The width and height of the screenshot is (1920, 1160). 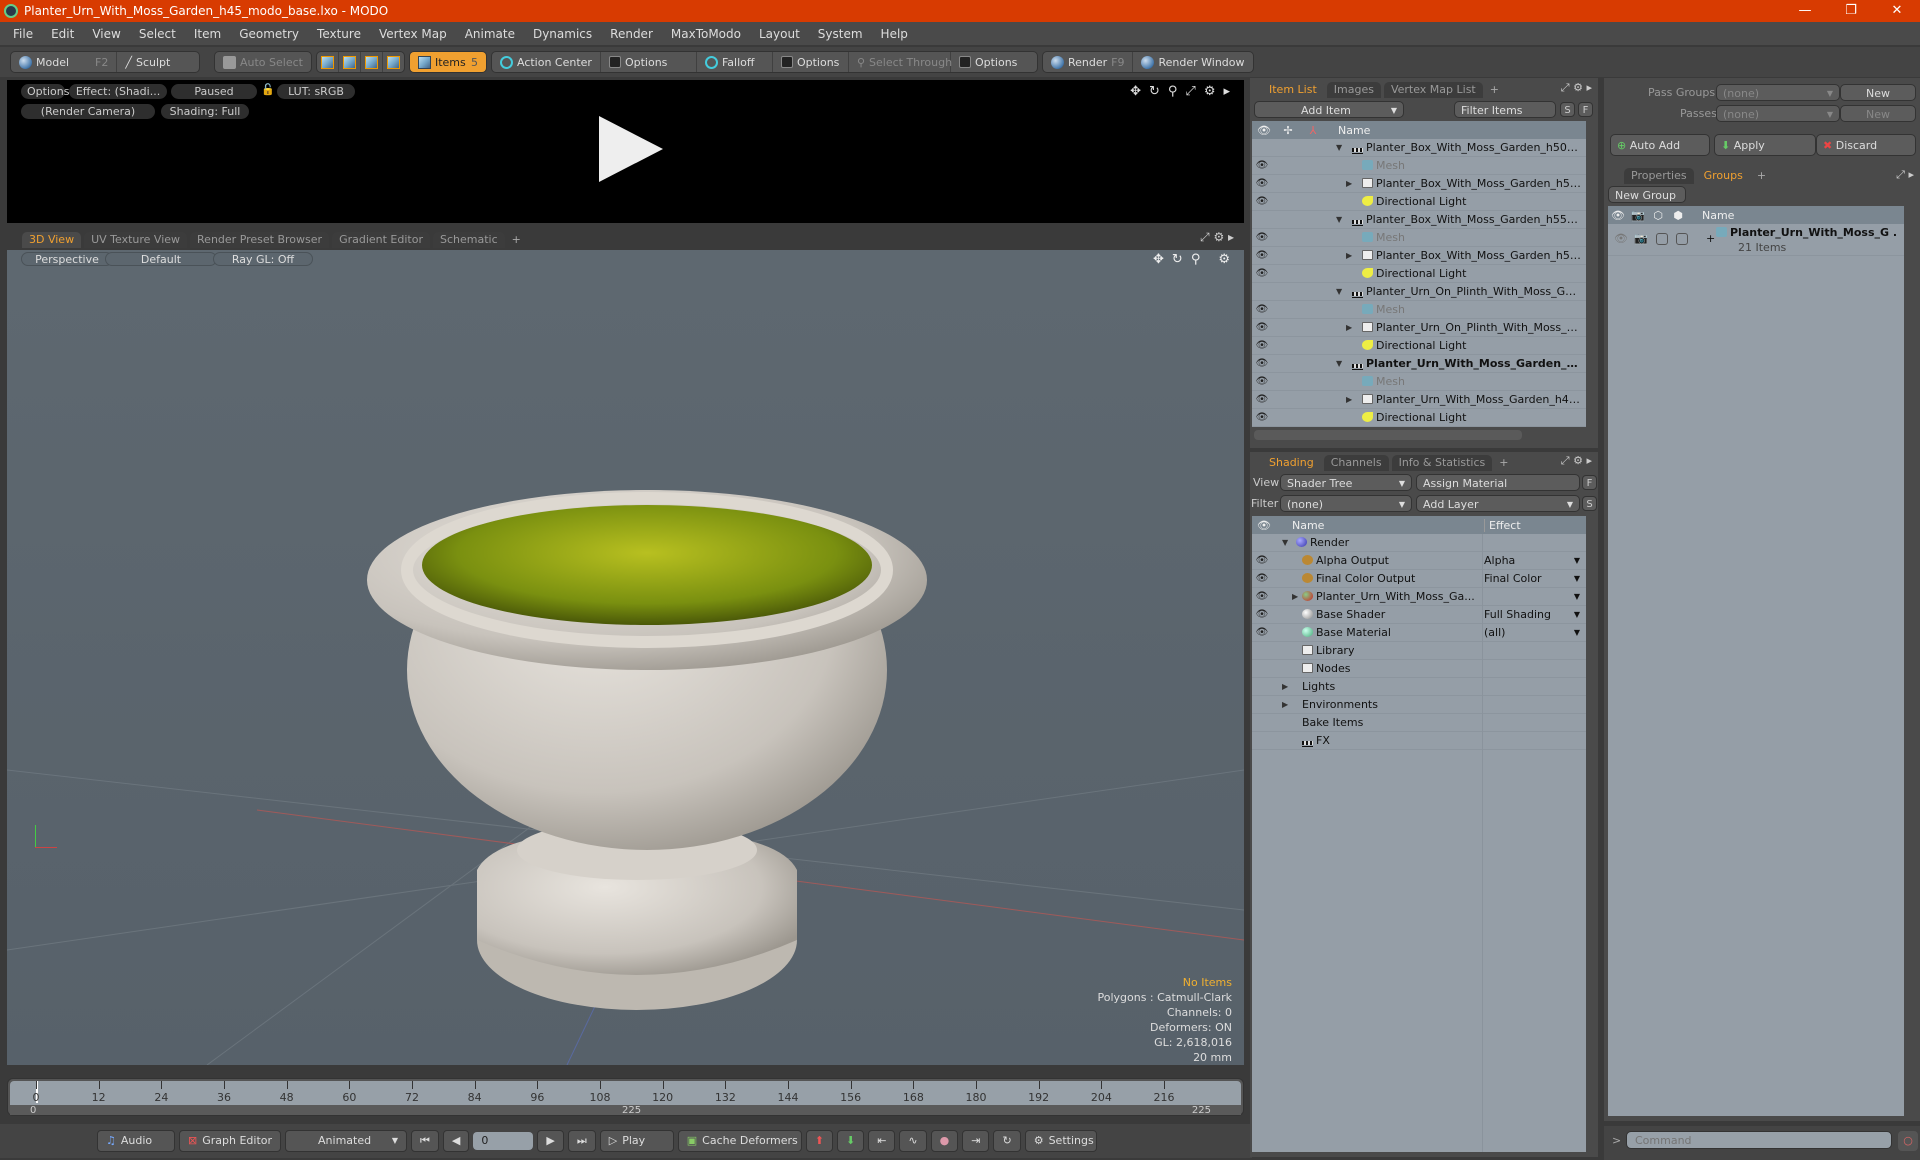 I want to click on tab-info-statistics: Info & Statistics, so click(x=1442, y=463).